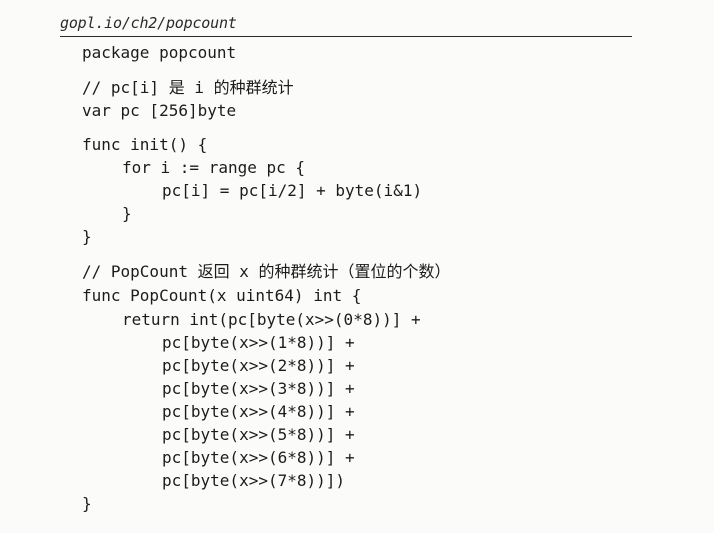 The height and width of the screenshot is (533, 714). Describe the element at coordinates (188, 87) in the screenshot. I see `code-line-comment-pc: // pc[i] 是 i 的种群统计` at that location.